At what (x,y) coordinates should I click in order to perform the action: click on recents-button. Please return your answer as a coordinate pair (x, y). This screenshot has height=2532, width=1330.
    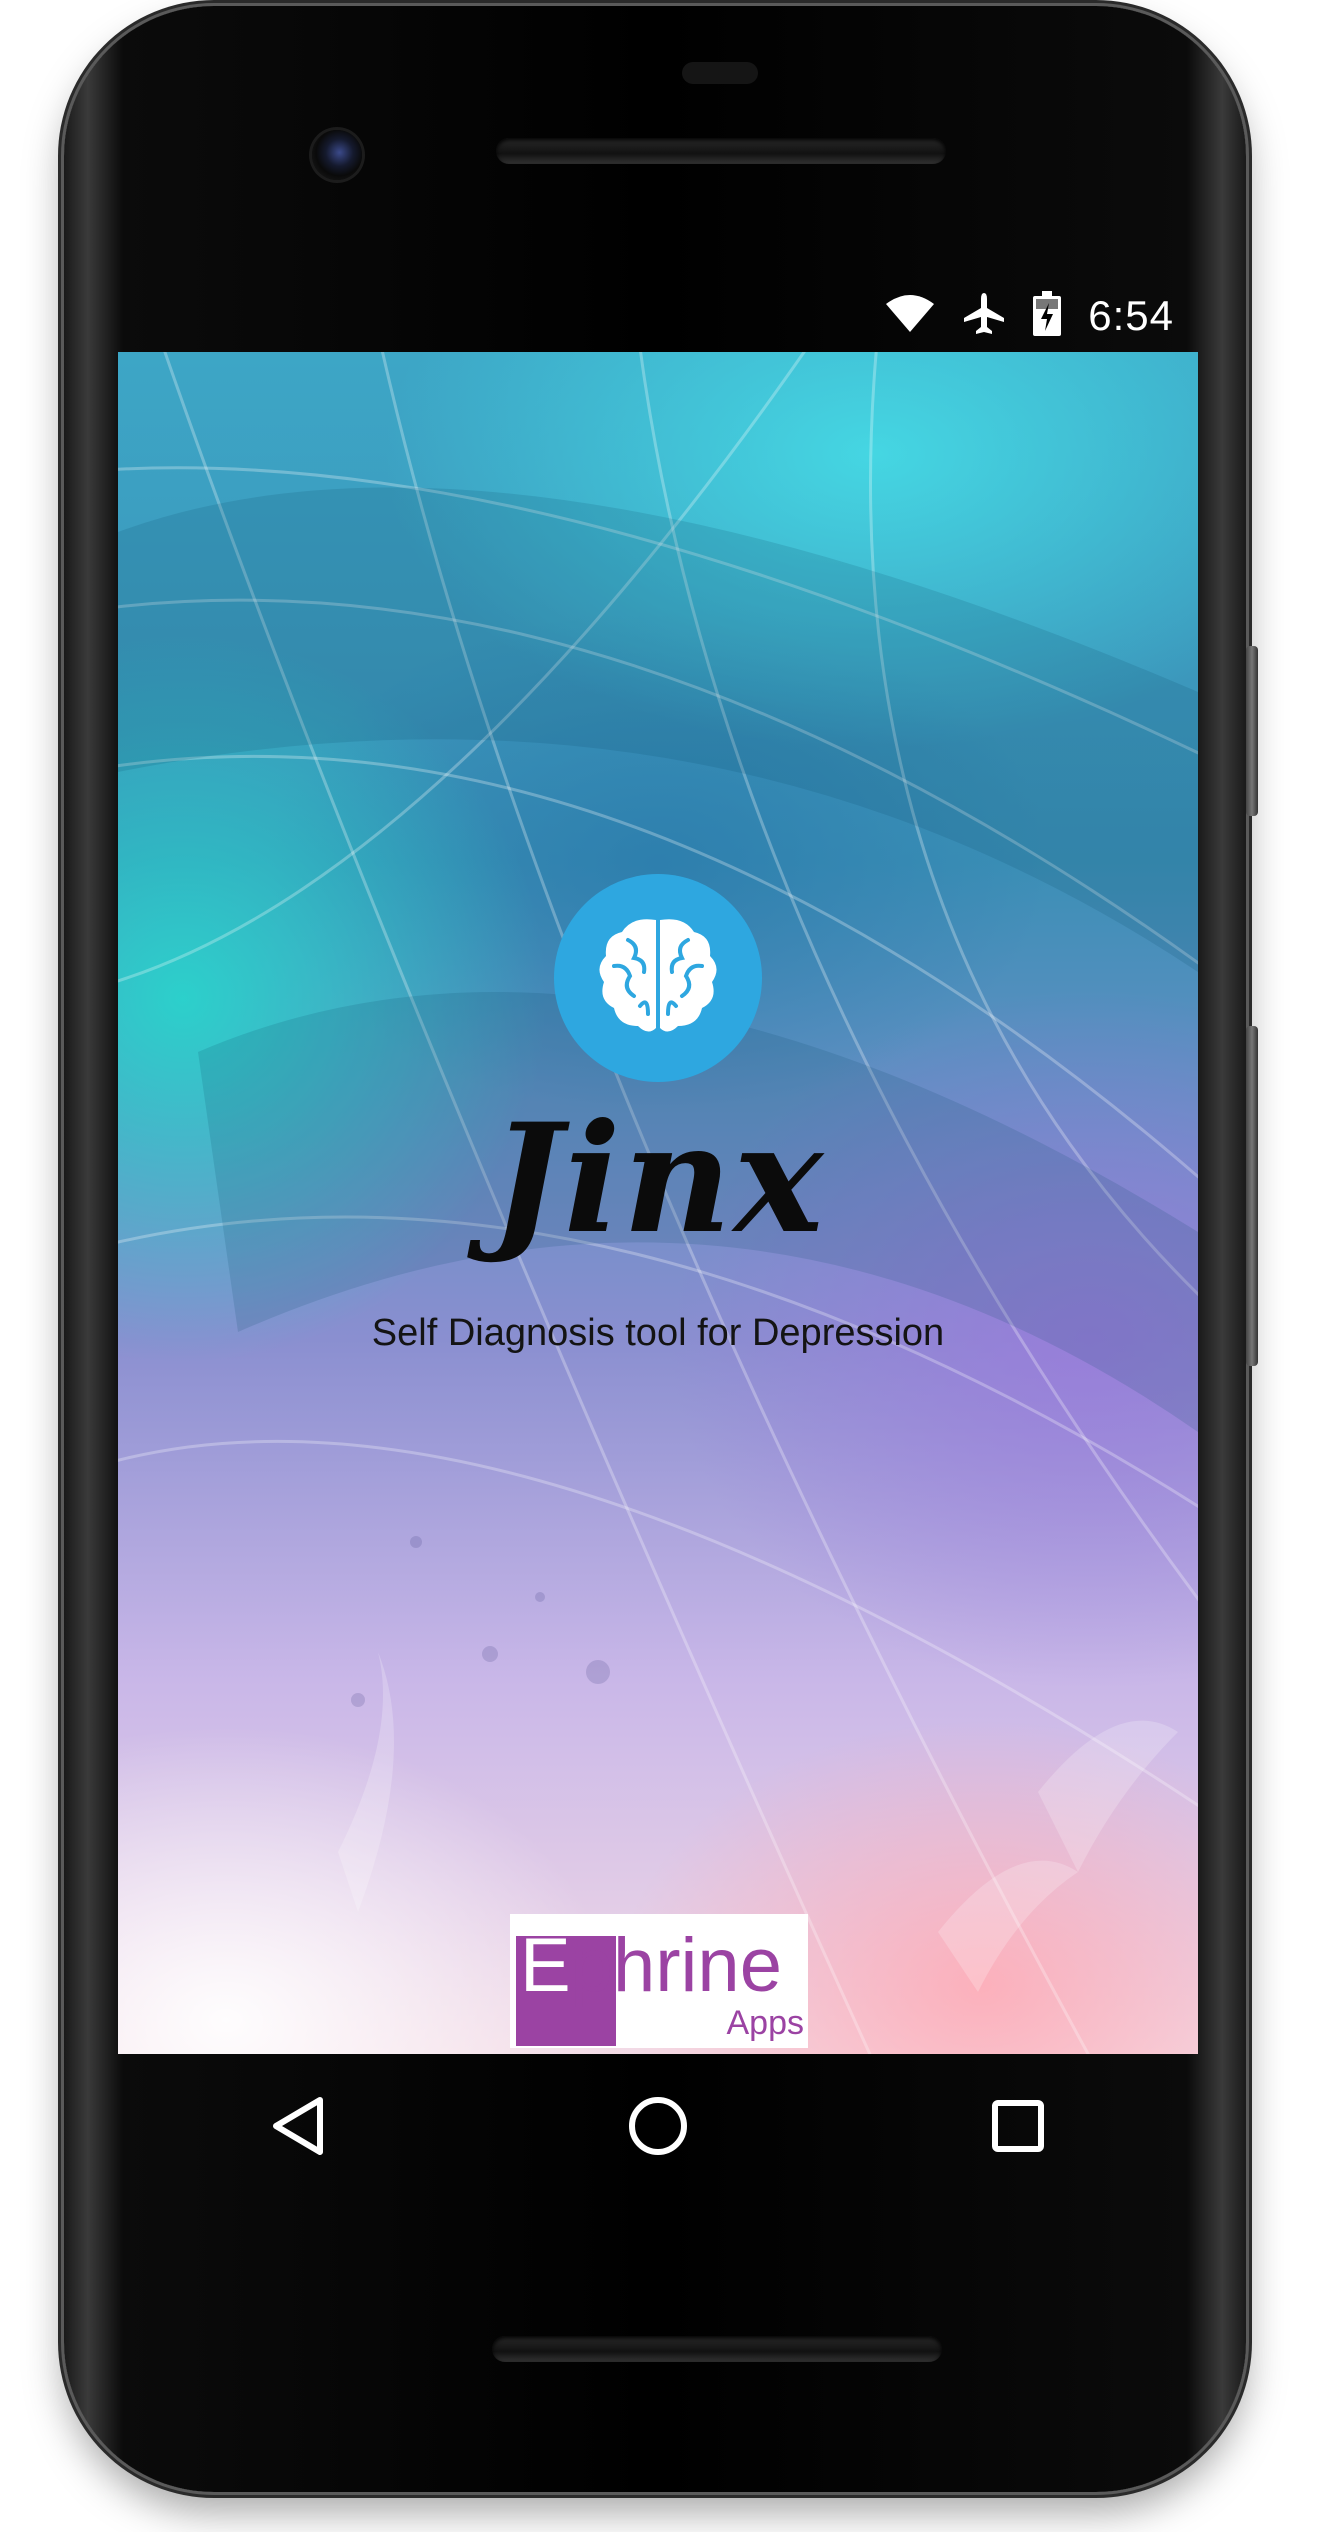
    Looking at the image, I should click on (1018, 2128).